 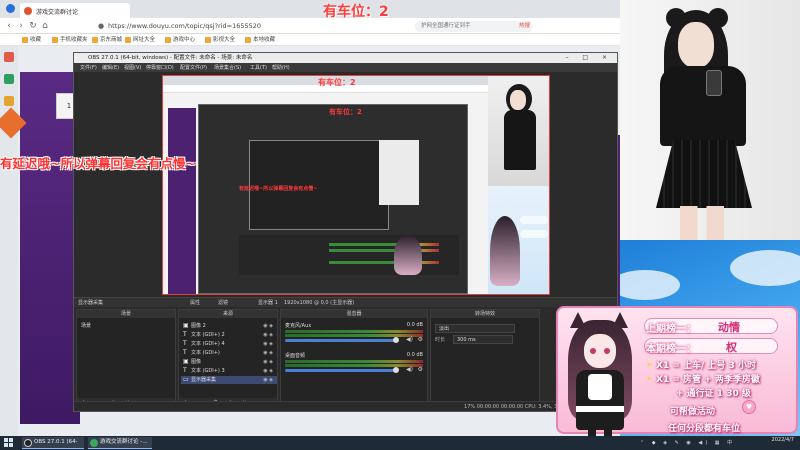 What do you see at coordinates (45, 26) in the screenshot?
I see `home-icon: ⌂` at bounding box center [45, 26].